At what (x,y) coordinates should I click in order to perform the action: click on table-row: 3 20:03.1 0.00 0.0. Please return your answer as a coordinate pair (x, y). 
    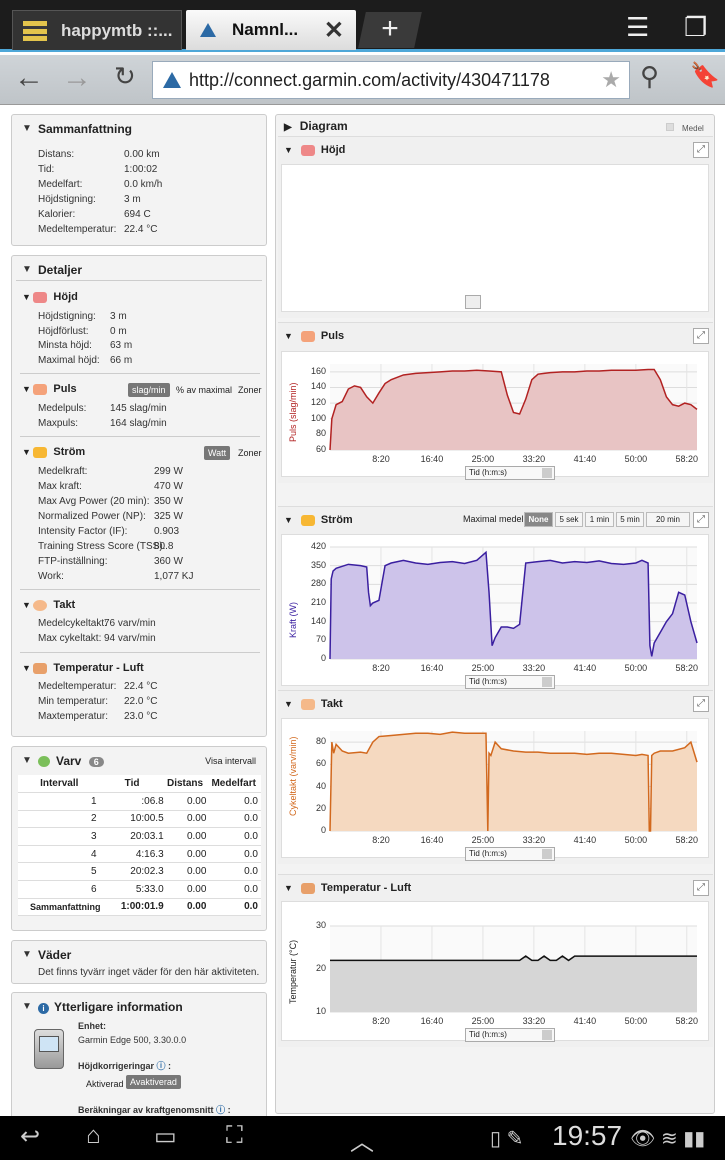
    Looking at the image, I should click on (139, 836).